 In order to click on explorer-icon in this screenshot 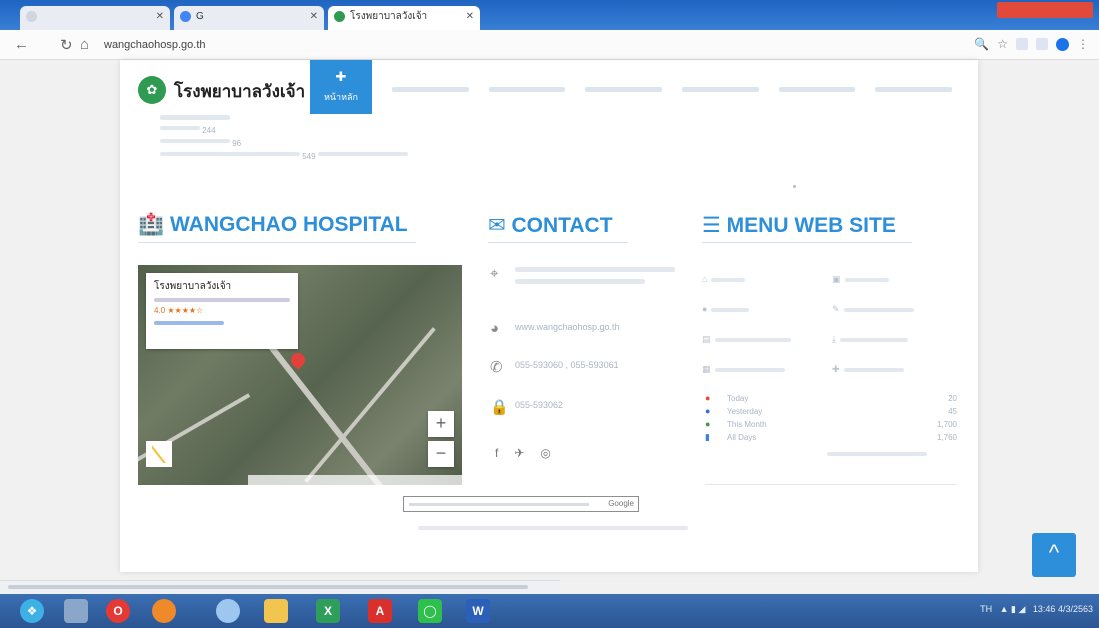, I will do `click(76, 611)`.